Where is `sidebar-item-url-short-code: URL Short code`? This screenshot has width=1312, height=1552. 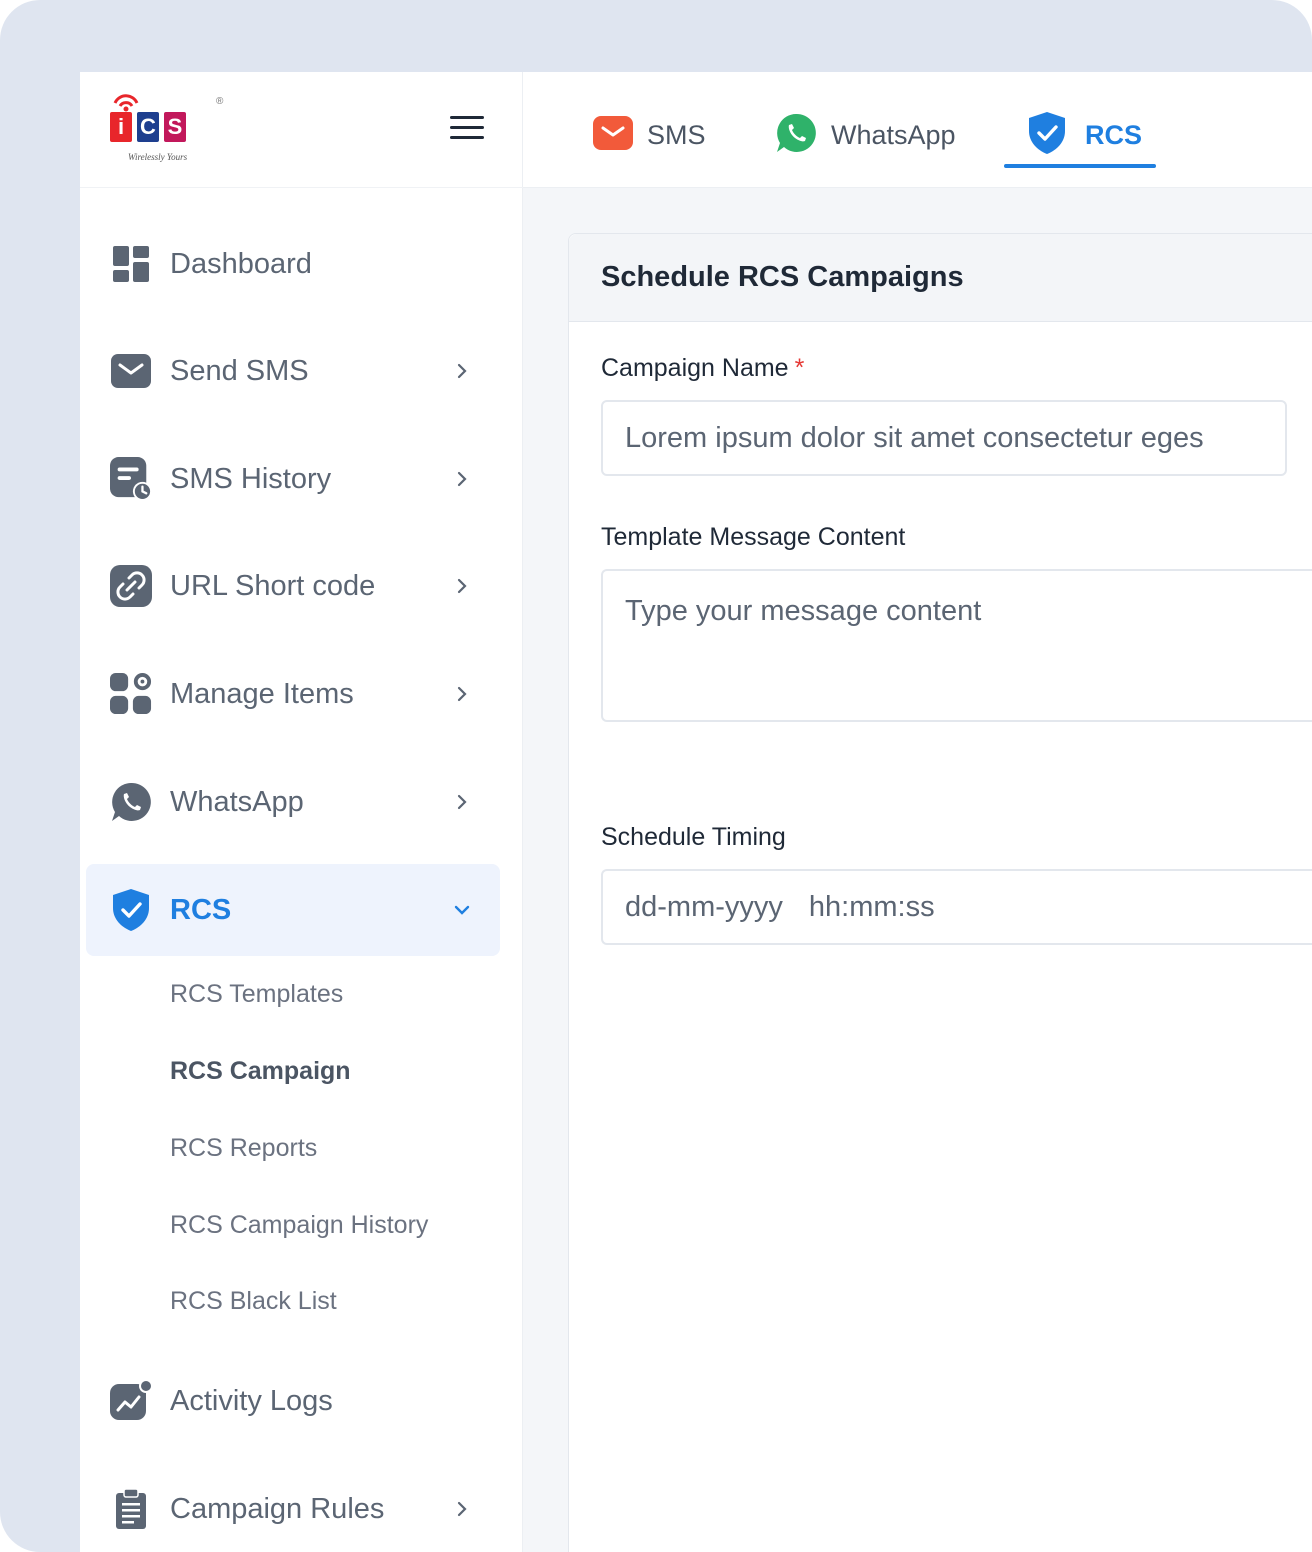 sidebar-item-url-short-code: URL Short code is located at coordinates (293, 586).